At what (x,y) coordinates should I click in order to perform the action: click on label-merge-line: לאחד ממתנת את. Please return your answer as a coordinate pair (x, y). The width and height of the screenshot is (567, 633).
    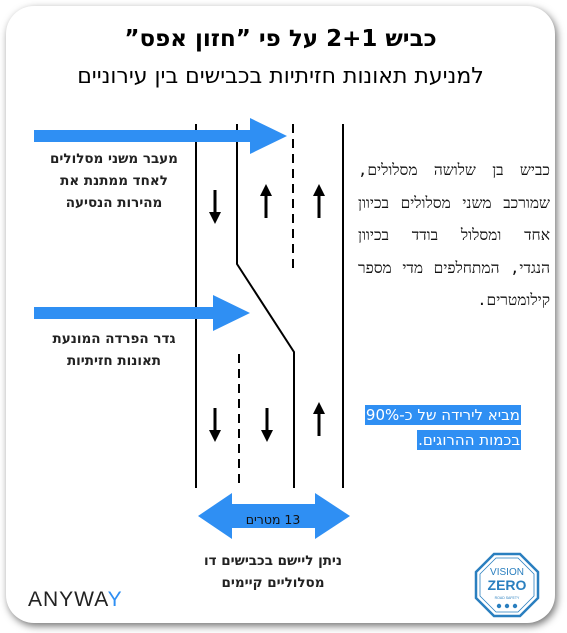
    Looking at the image, I should click on (114, 181).